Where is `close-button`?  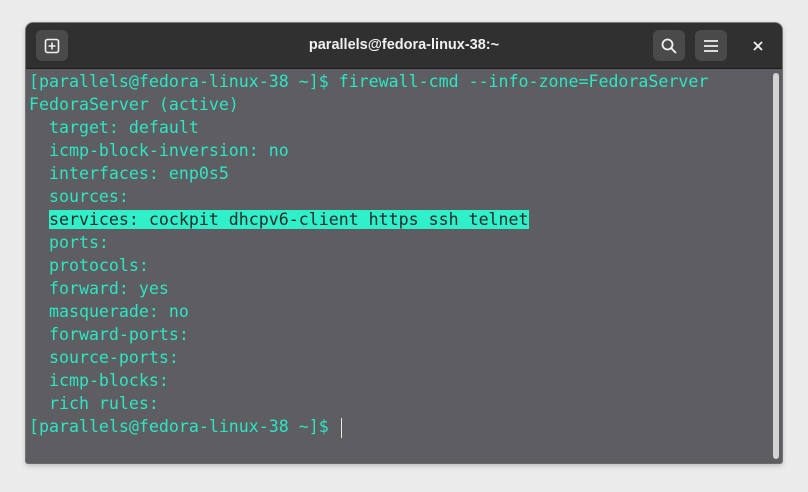 close-button is located at coordinates (758, 45).